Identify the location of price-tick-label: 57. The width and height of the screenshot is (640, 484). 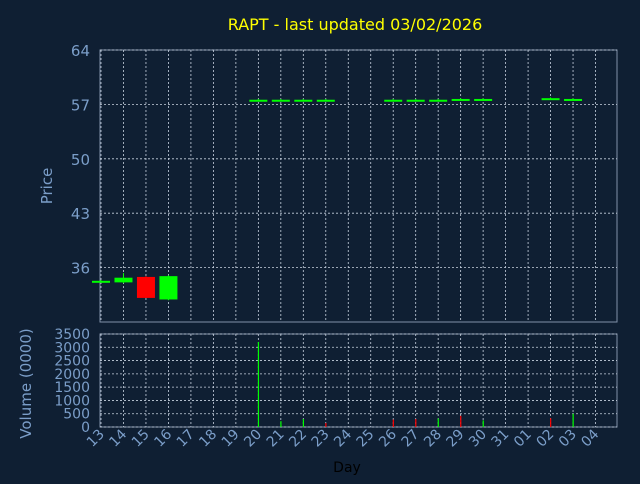
(80, 105).